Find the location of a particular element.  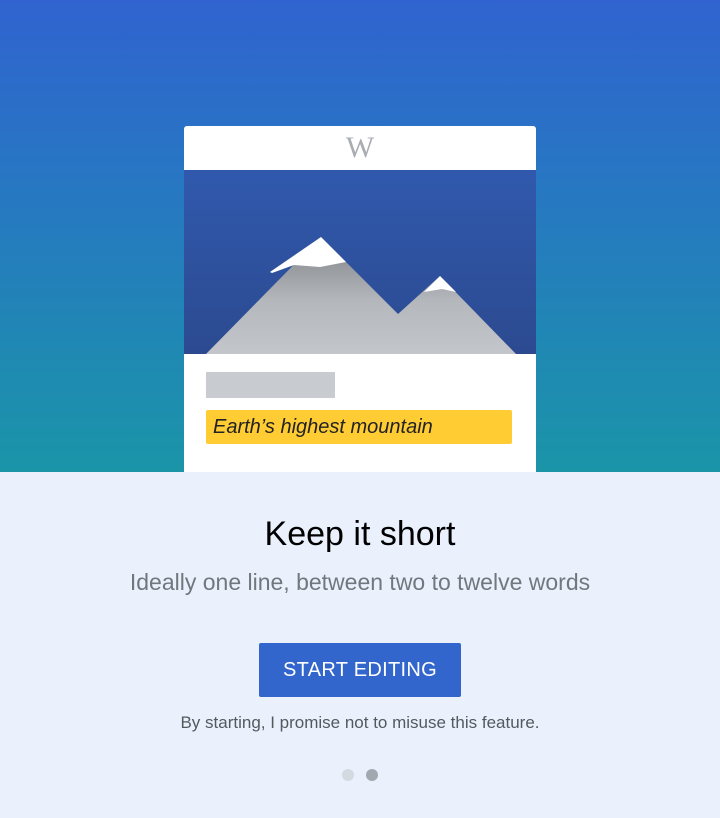

highlighted-description: Earth’s highest mountain is located at coordinates (359, 427).